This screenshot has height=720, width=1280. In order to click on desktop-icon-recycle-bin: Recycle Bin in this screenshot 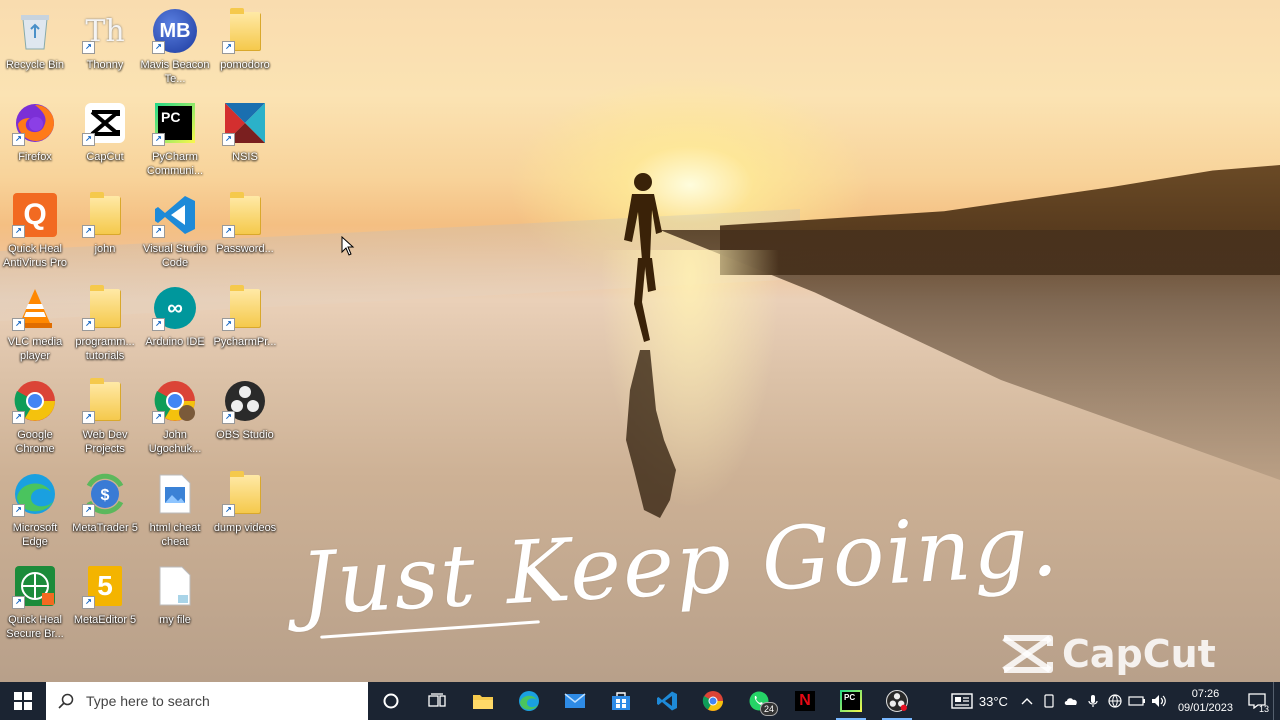, I will do `click(35, 40)`.